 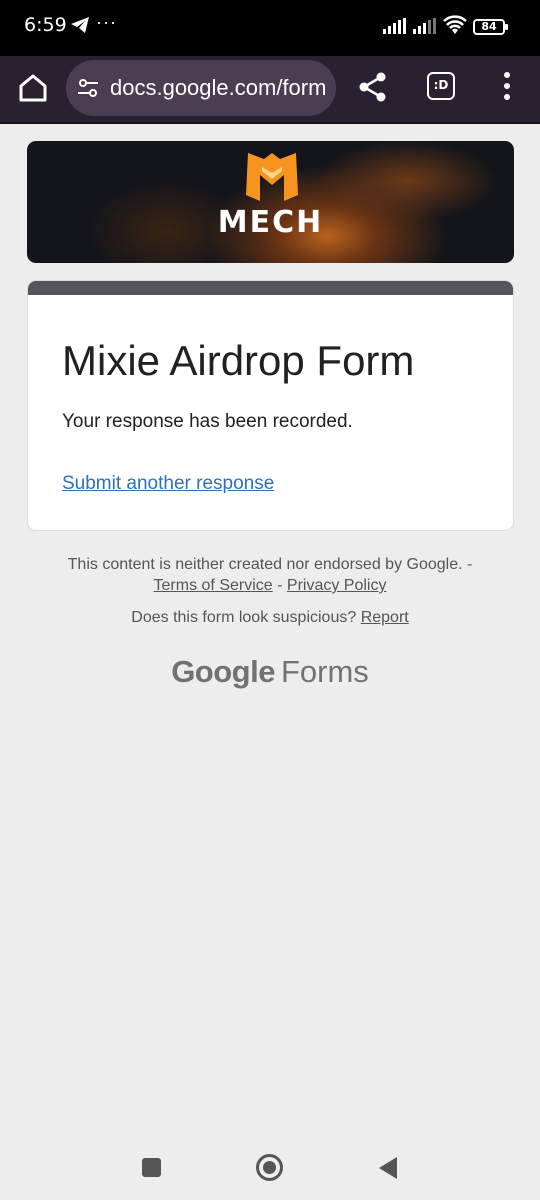 I want to click on back-icon, so click(x=388, y=1170).